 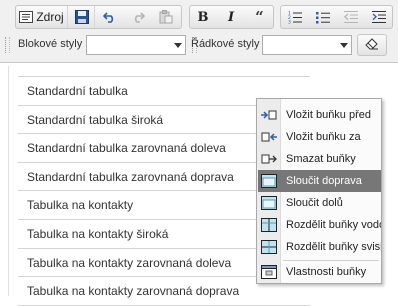 I want to click on eraser-icon, so click(x=372, y=45).